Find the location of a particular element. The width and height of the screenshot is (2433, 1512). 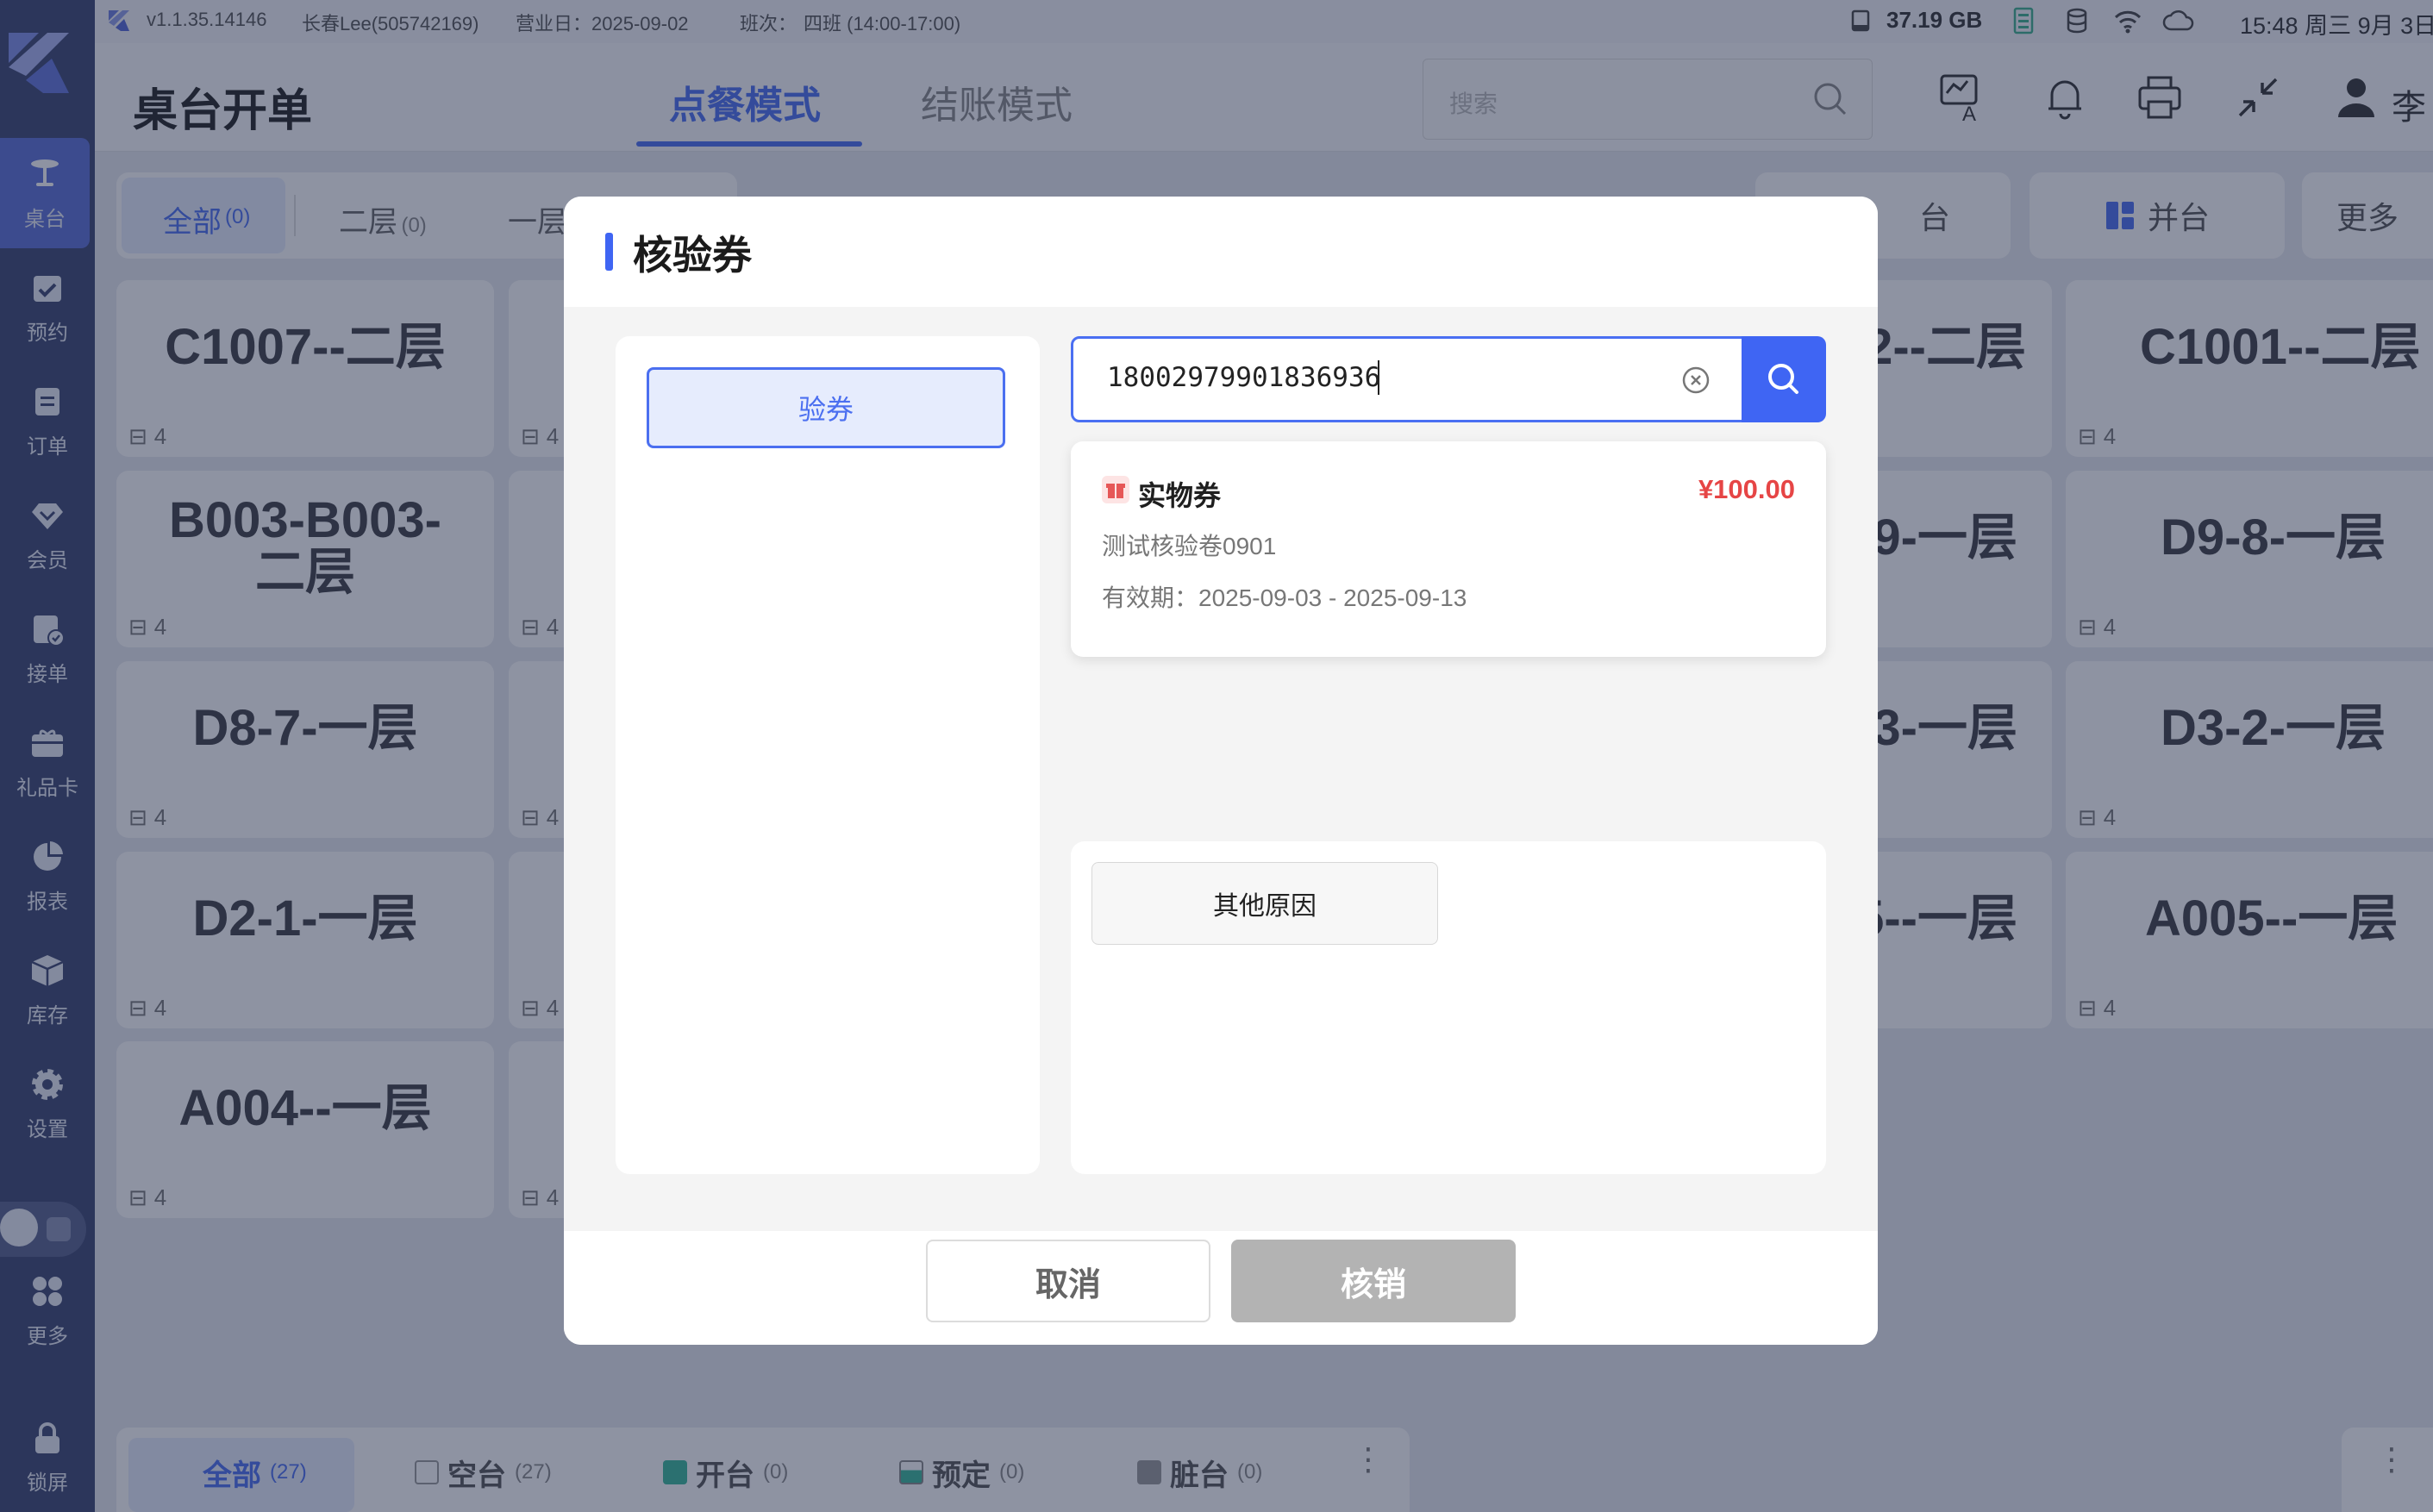

coupon-validity: 有效期：2025-09-03 - 2025-09-13 is located at coordinates (1284, 597).